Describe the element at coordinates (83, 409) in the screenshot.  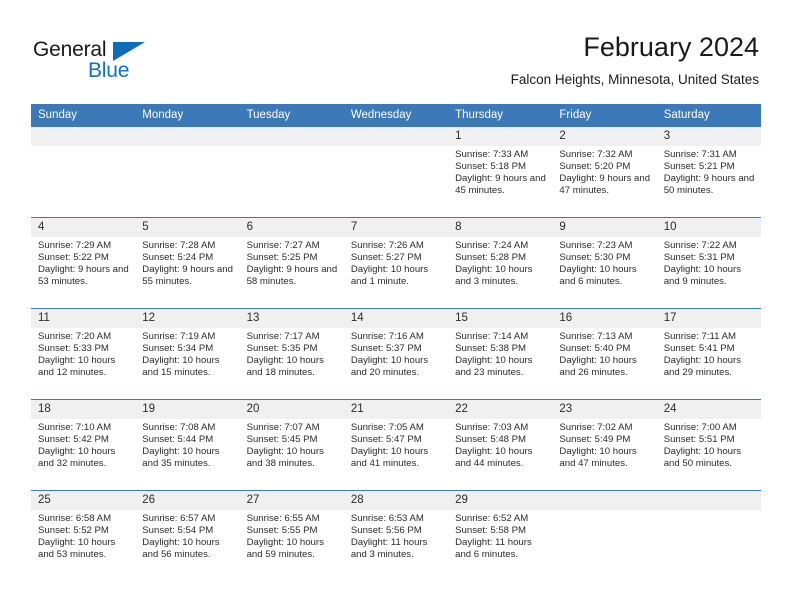
I see `day-number: 18` at that location.